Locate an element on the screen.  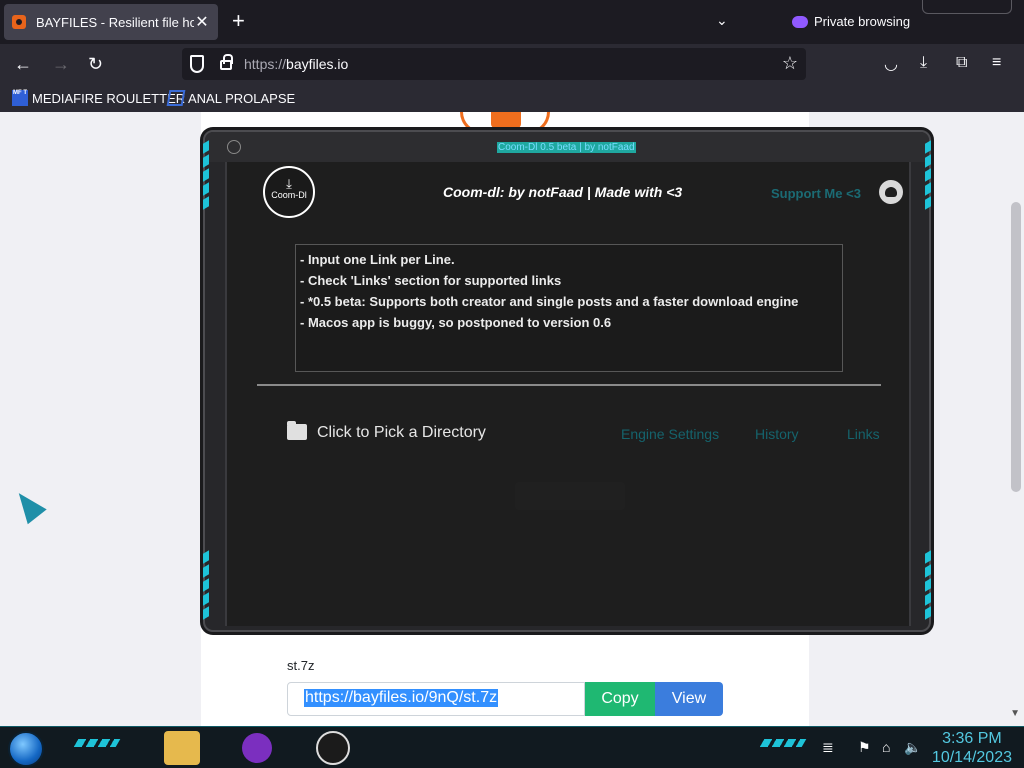
private-browsing-label: Private browsing is located at coordinates (862, 21).